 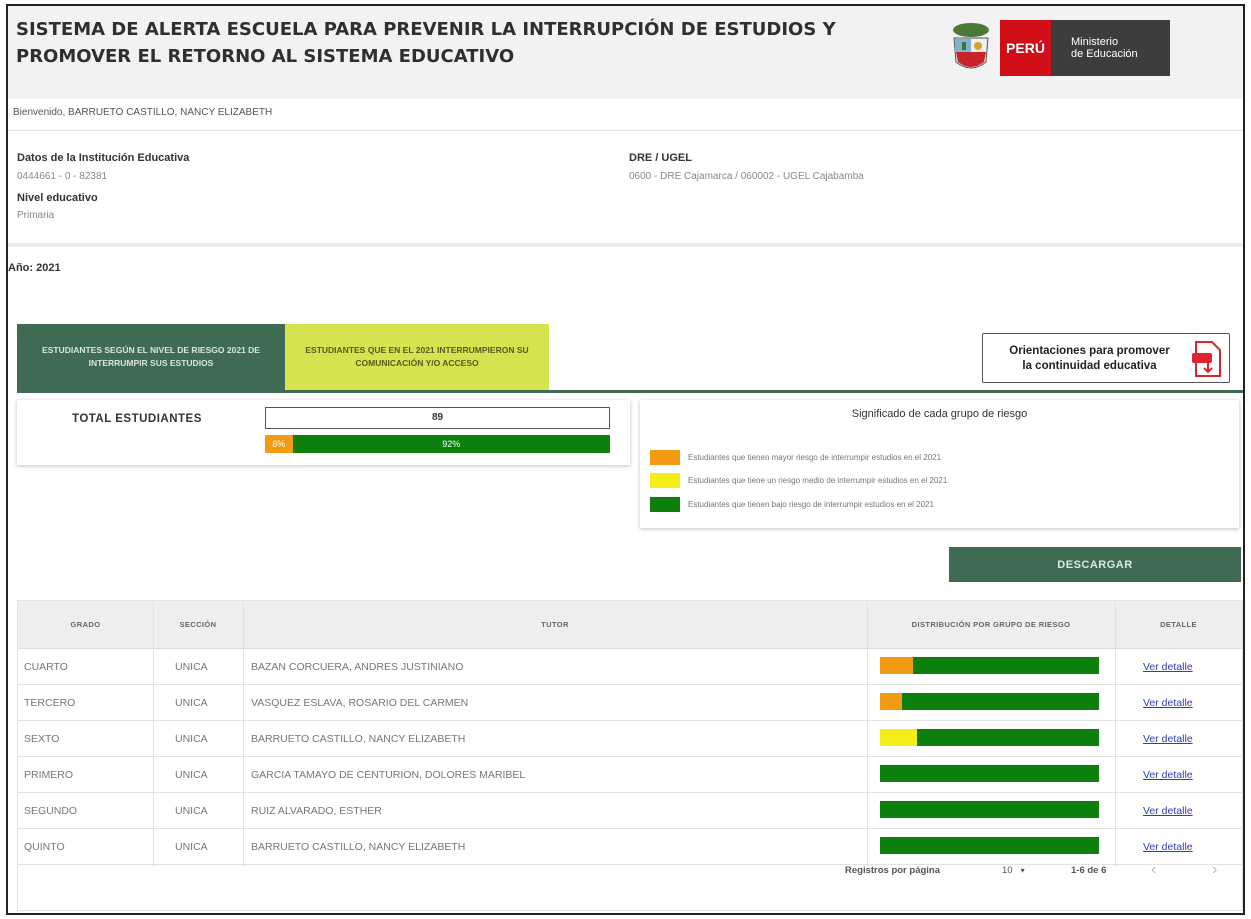 I want to click on legend-swatch-medium, so click(x=665, y=480).